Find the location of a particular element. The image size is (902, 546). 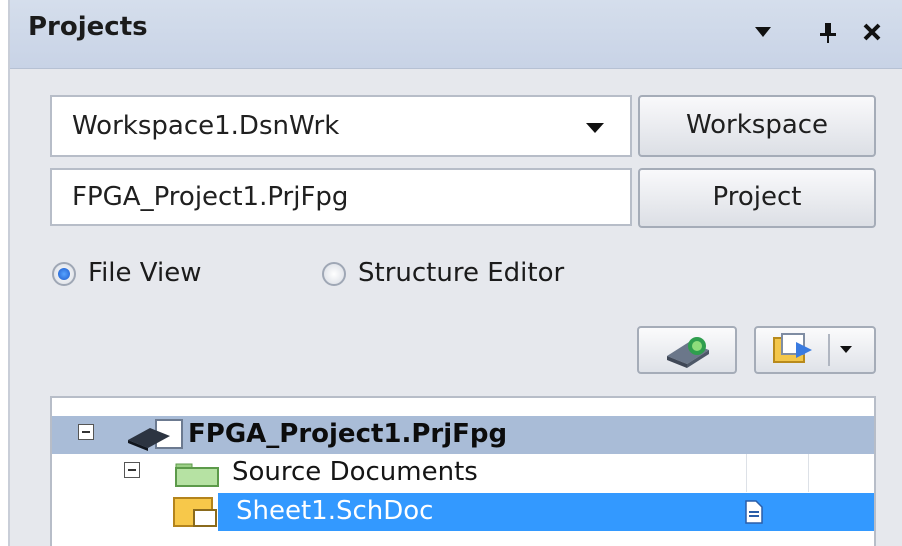

folder-icon is located at coordinates (197, 475).